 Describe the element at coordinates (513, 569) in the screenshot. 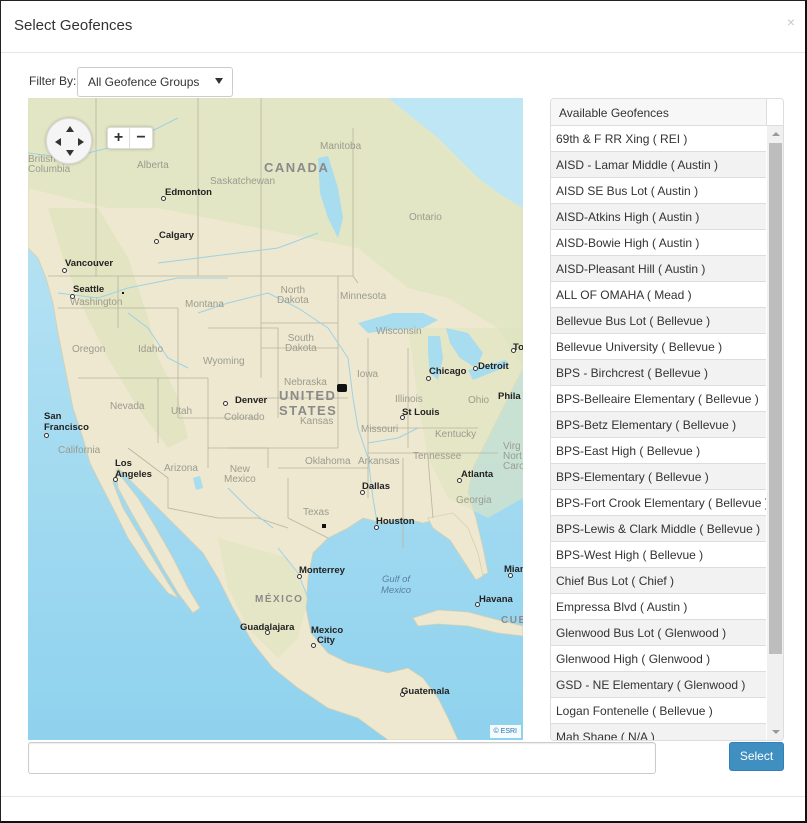

I see `map-label-miami: Mian` at that location.